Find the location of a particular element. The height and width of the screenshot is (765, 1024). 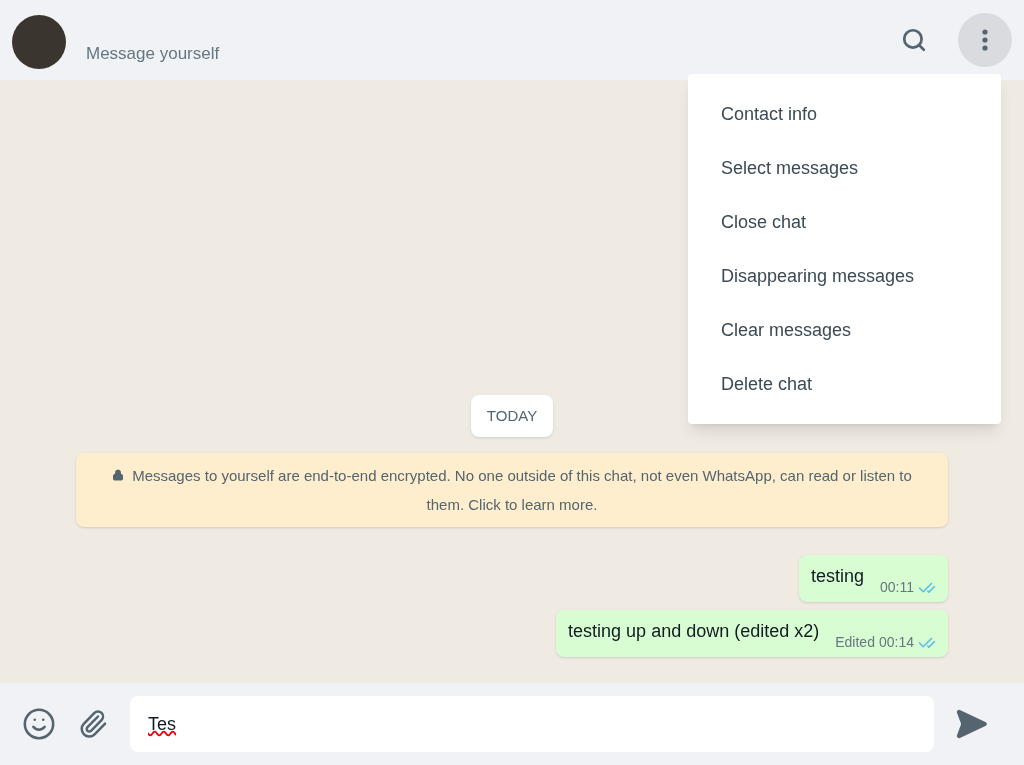

lock-icon is located at coordinates (118, 475).